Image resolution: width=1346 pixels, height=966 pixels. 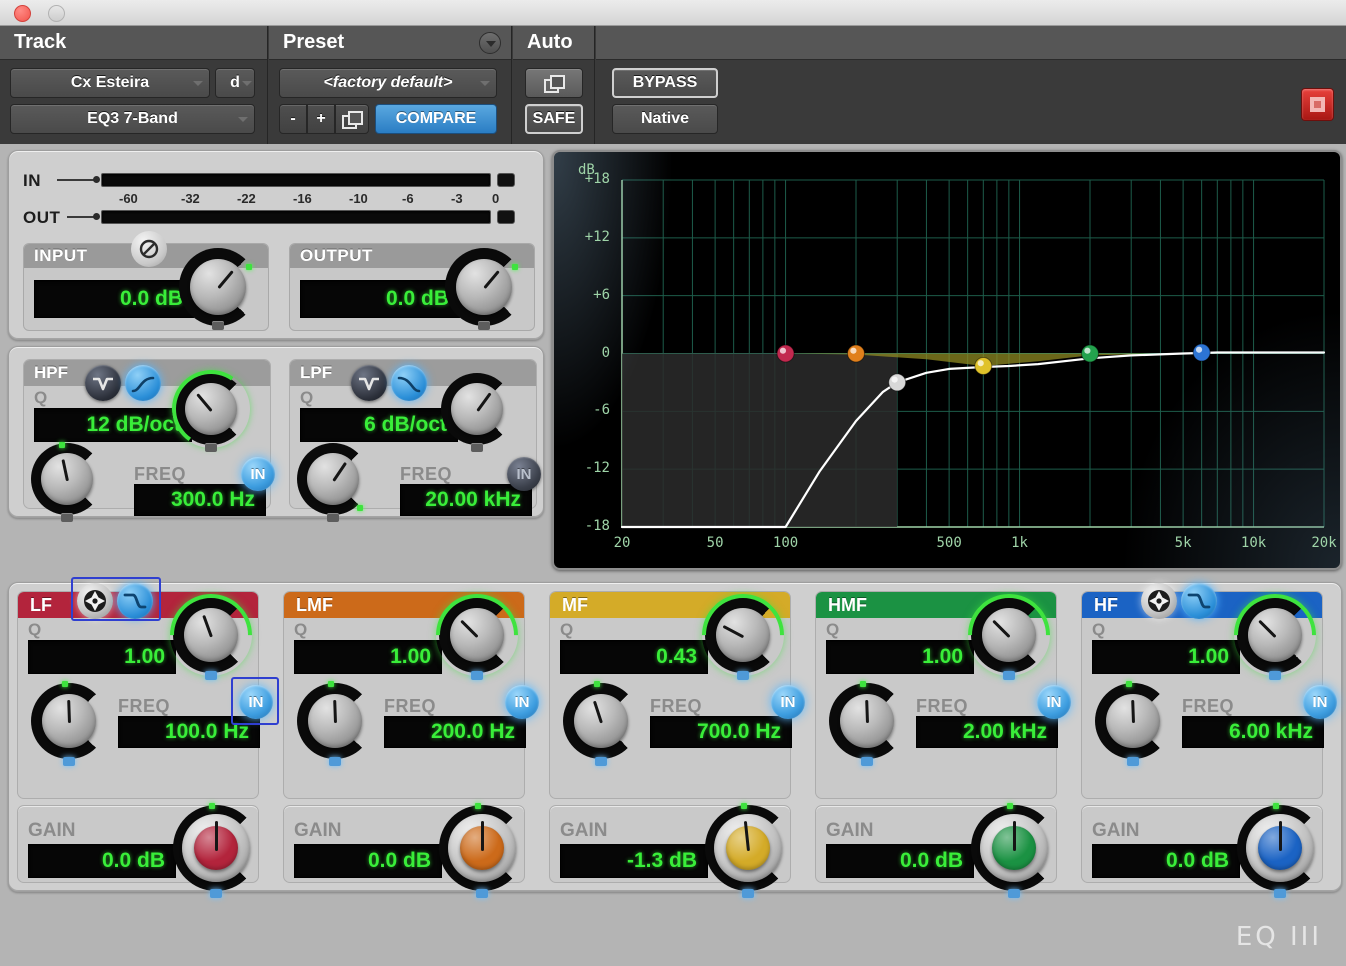 What do you see at coordinates (1253, 732) in the screenshot?
I see `hf-freq-display: 6.00 kHz` at bounding box center [1253, 732].